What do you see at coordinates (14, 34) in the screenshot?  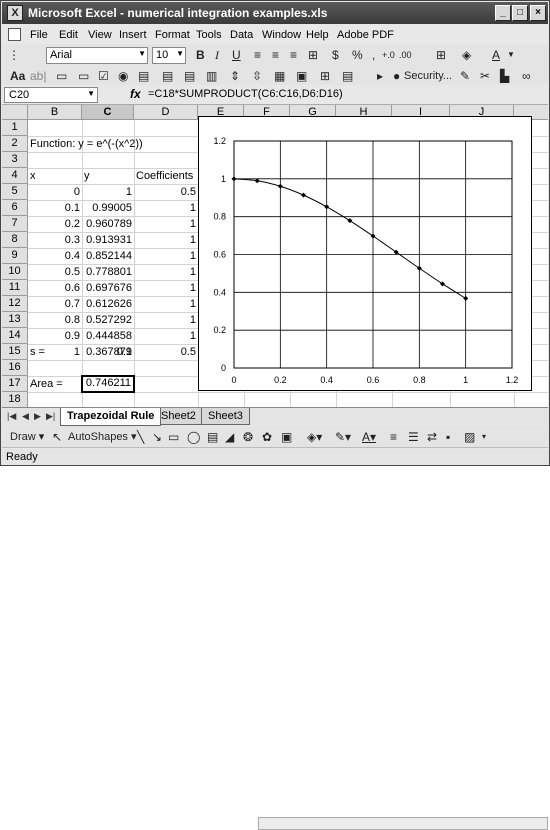 I see `document-icon` at bounding box center [14, 34].